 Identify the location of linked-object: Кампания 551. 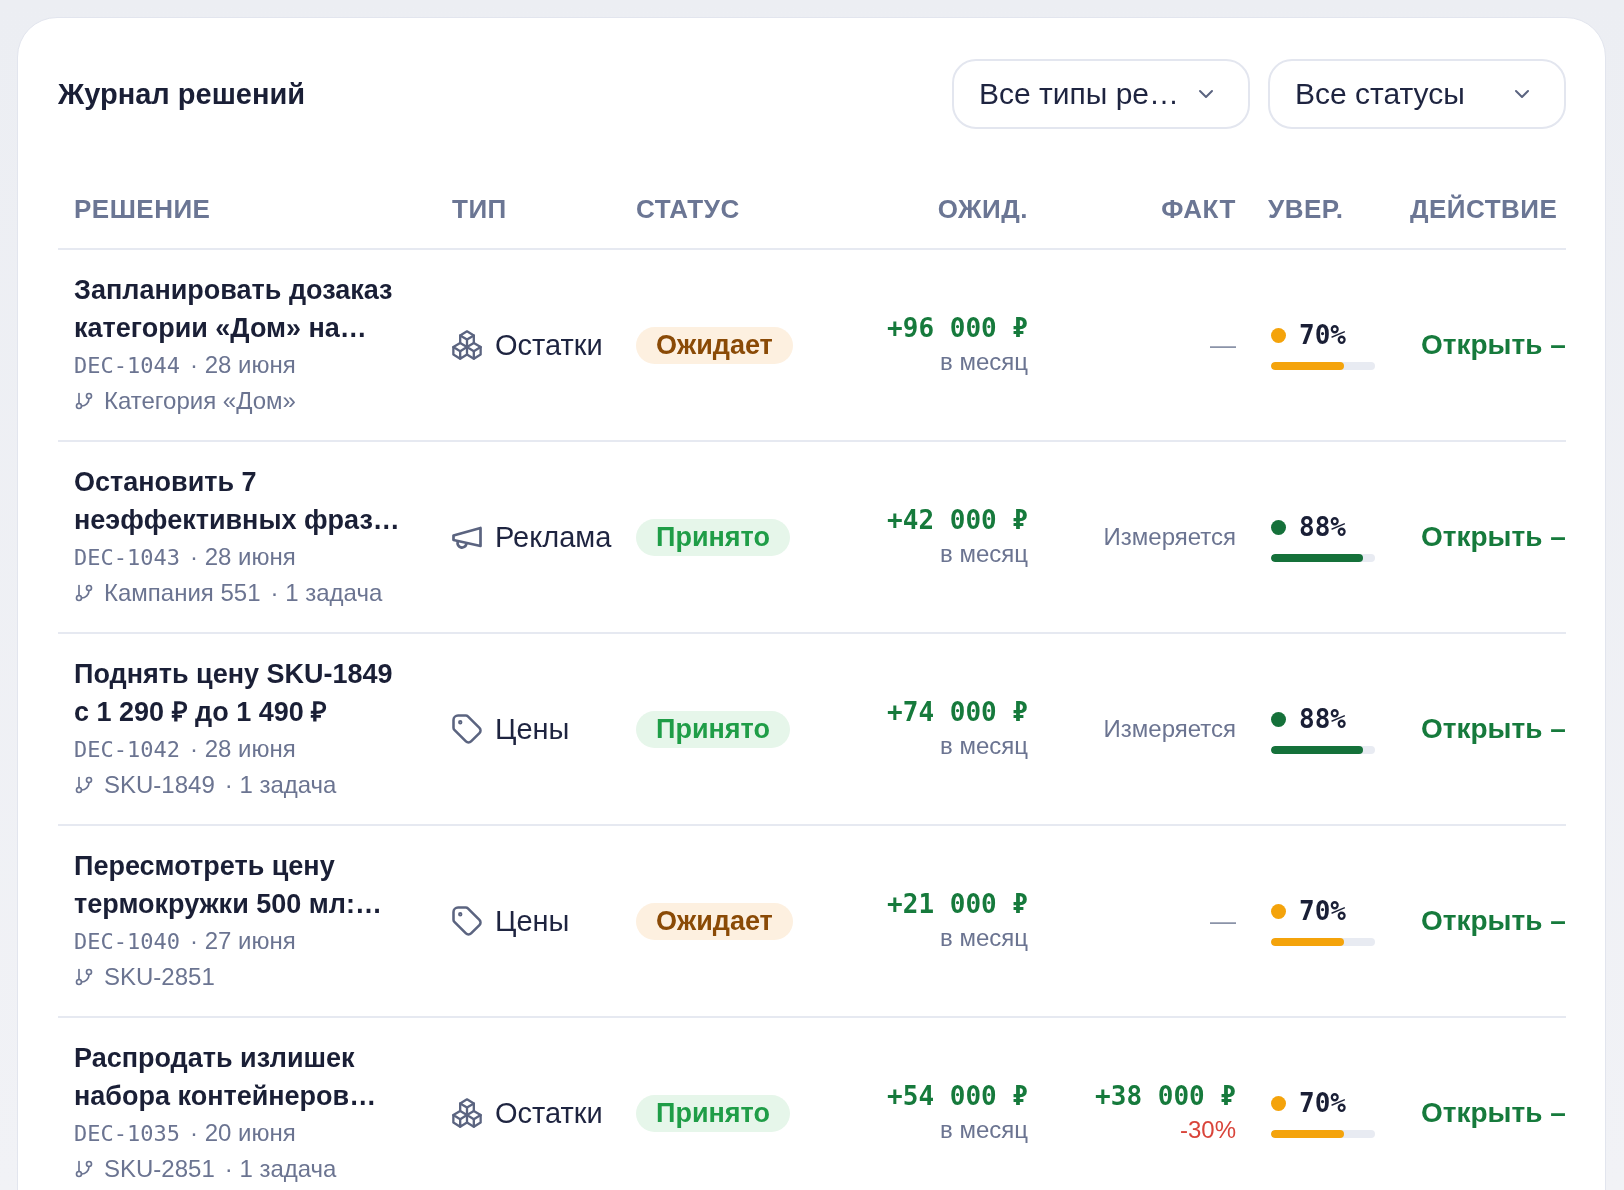
(182, 593).